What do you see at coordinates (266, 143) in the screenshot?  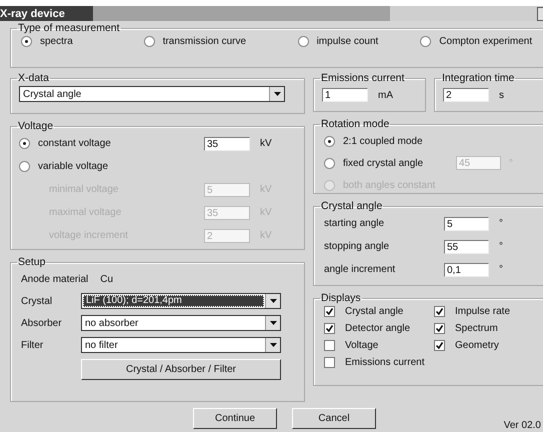 I see `unit-label: kV` at bounding box center [266, 143].